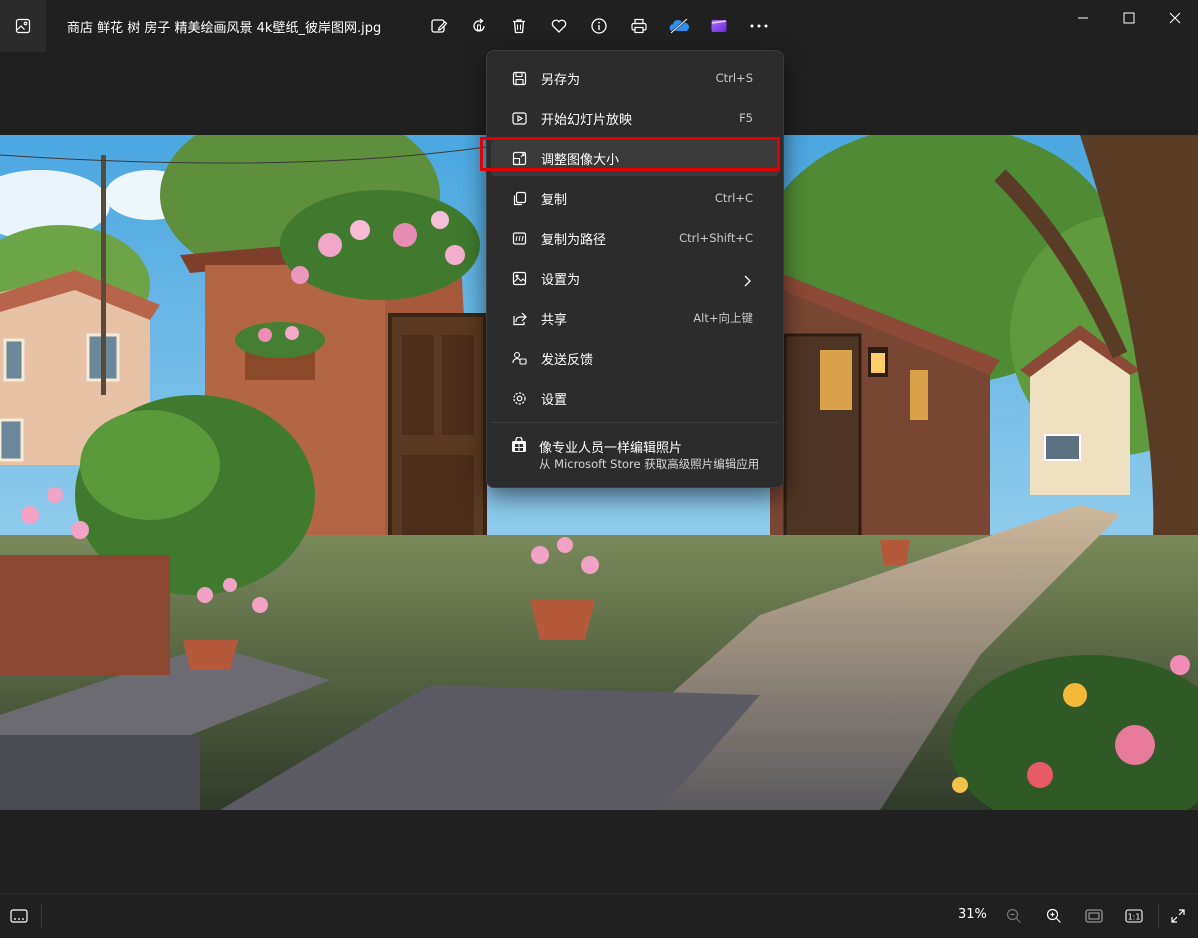  Describe the element at coordinates (1129, 18) in the screenshot. I see `maximize-button` at that location.